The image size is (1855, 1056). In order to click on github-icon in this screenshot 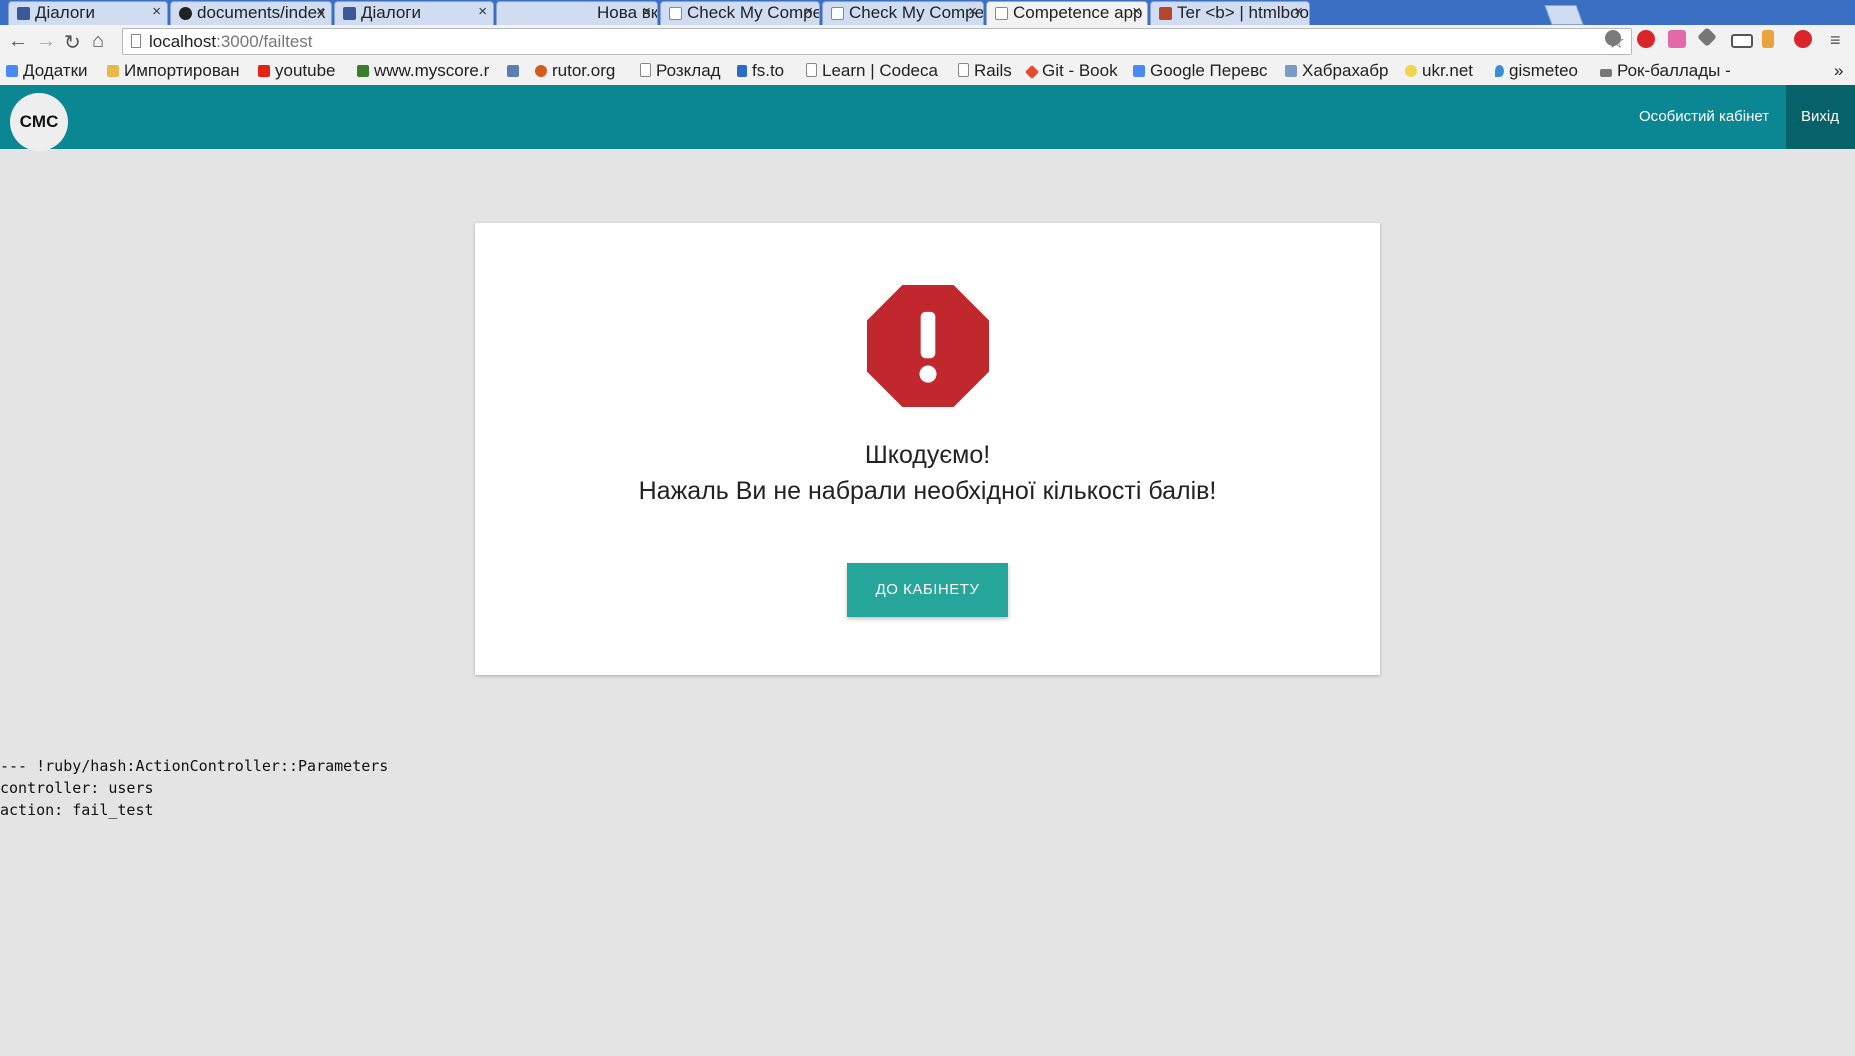, I will do `click(185, 13)`.